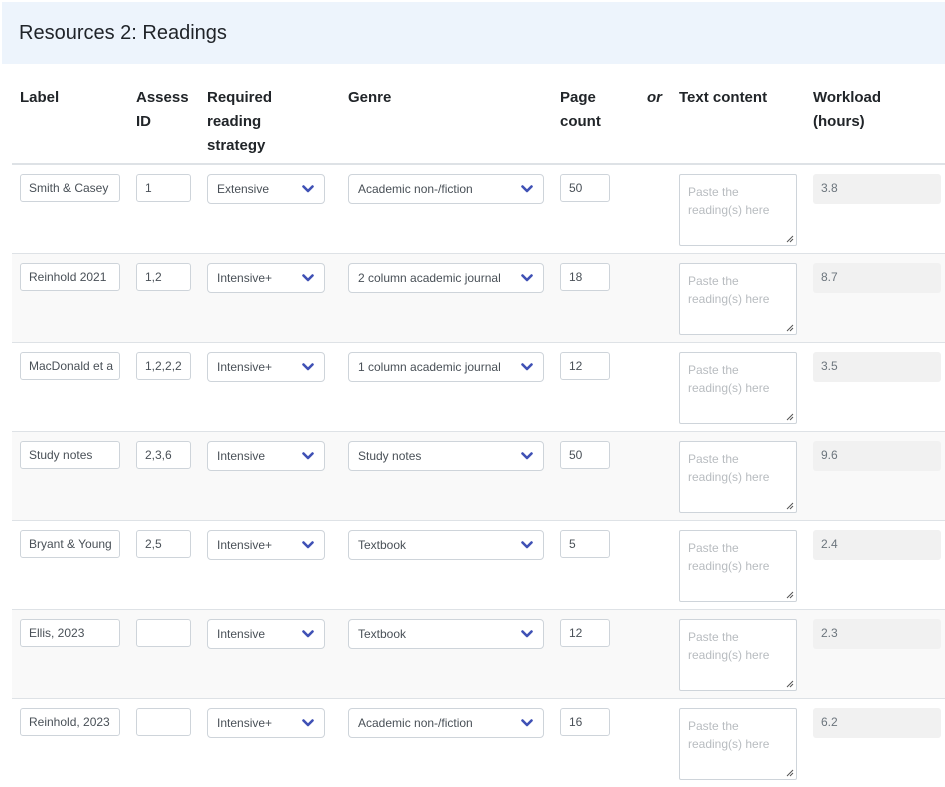 The image size is (945, 787). I want to click on workload-output: 8.7, so click(877, 278).